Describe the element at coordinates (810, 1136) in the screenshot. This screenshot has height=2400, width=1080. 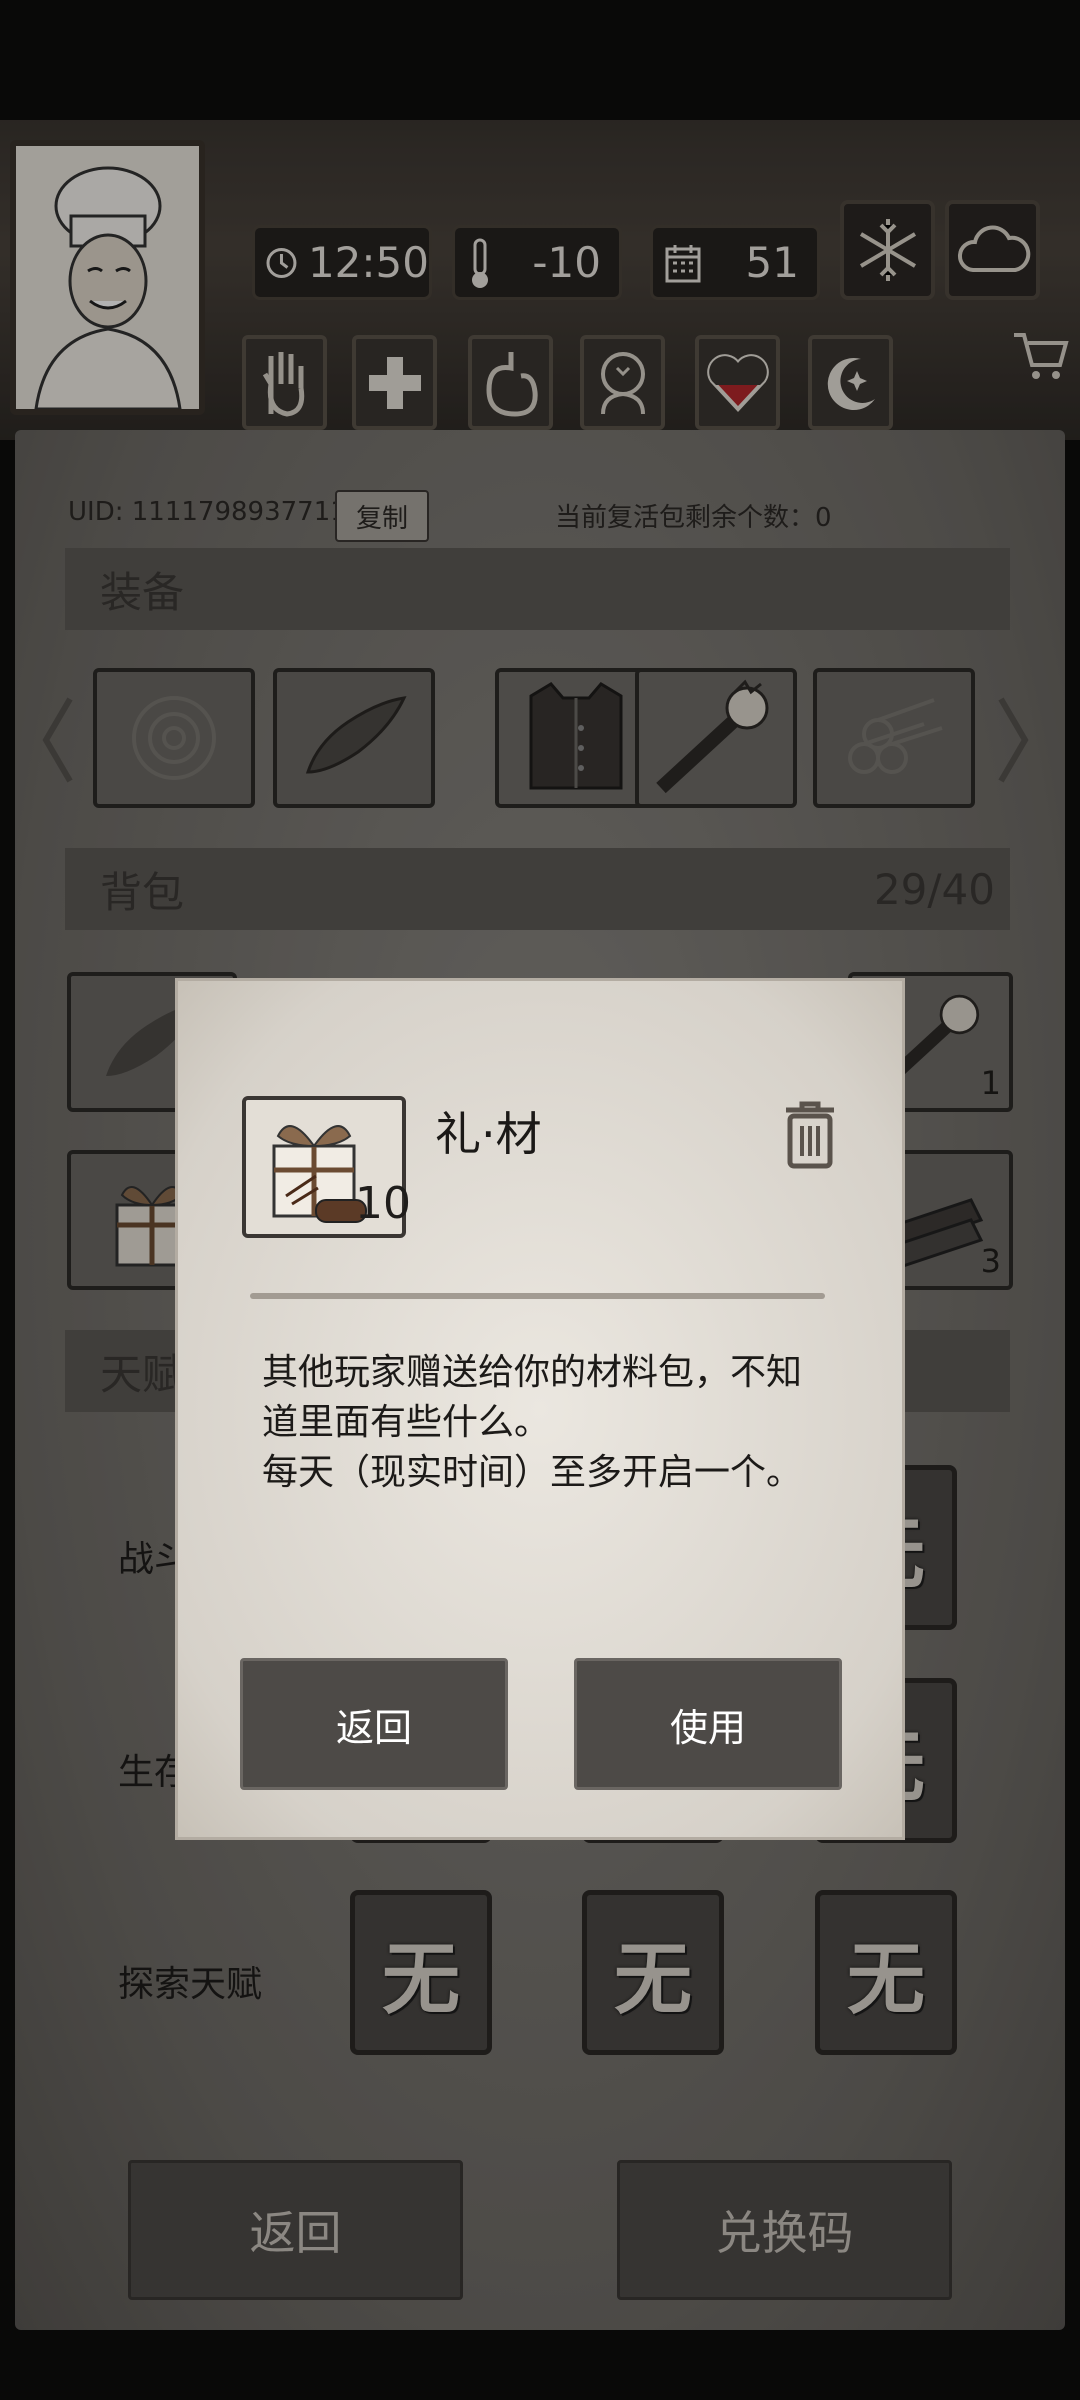
I see `trash-icon` at that location.